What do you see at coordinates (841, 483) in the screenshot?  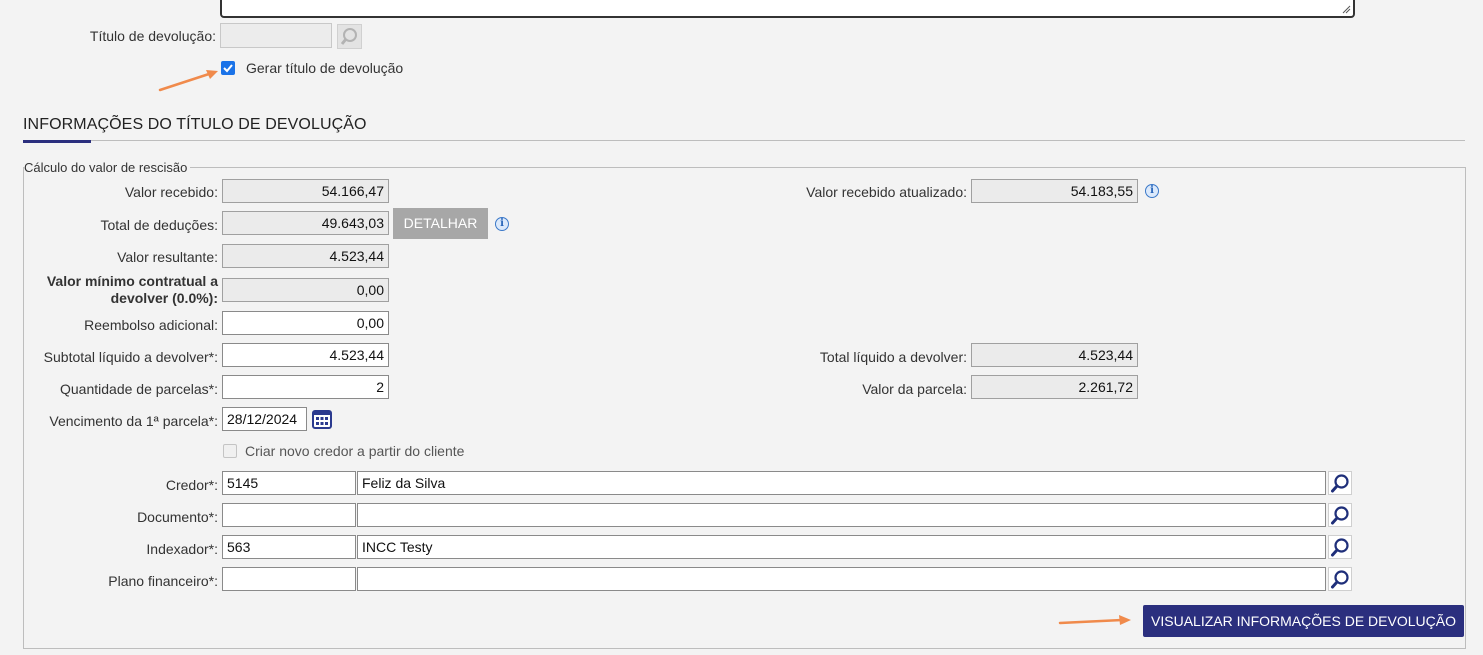 I see `credor-name-input: Feliz da Silva` at bounding box center [841, 483].